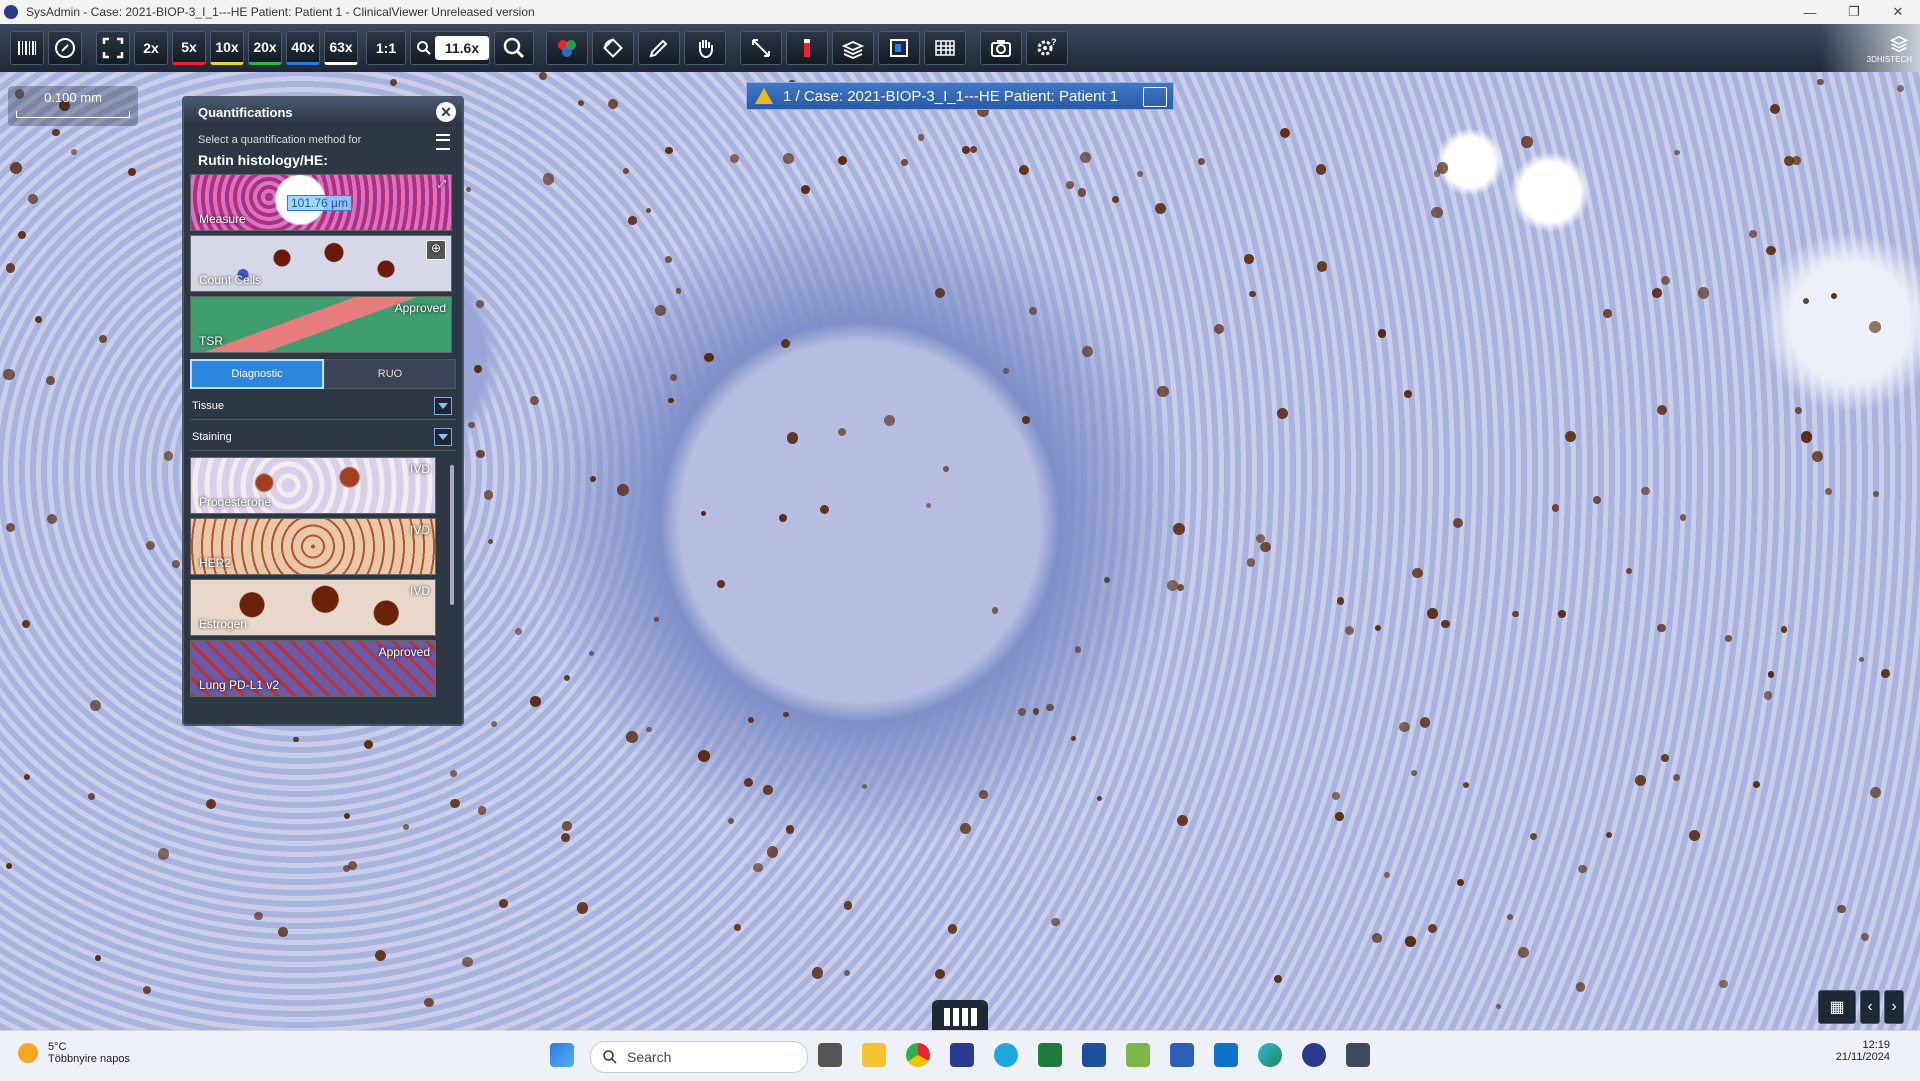  Describe the element at coordinates (313, 485) in the screenshot. I see `stain-progesterone: IVD Progesterone` at that location.